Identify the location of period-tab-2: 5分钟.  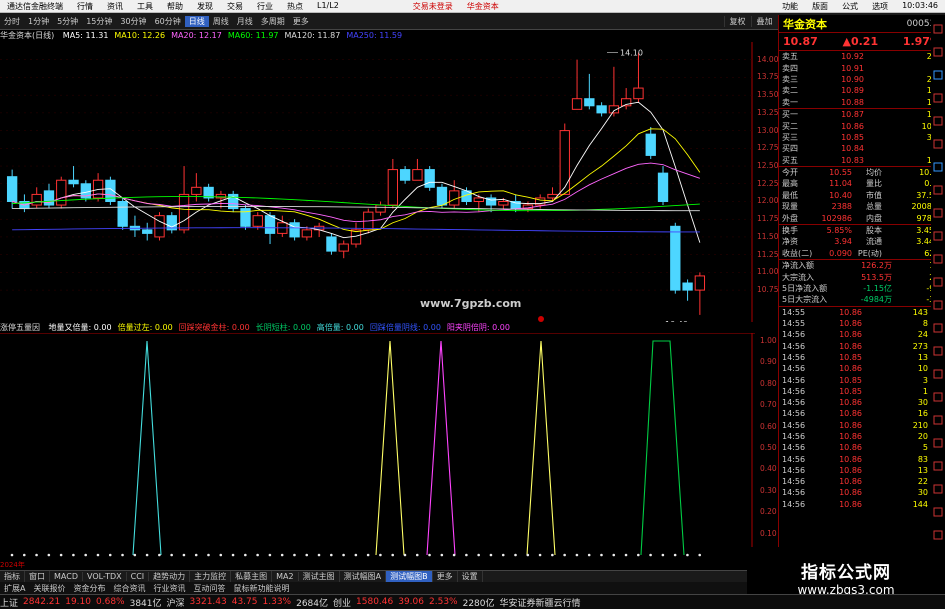
(67, 21).